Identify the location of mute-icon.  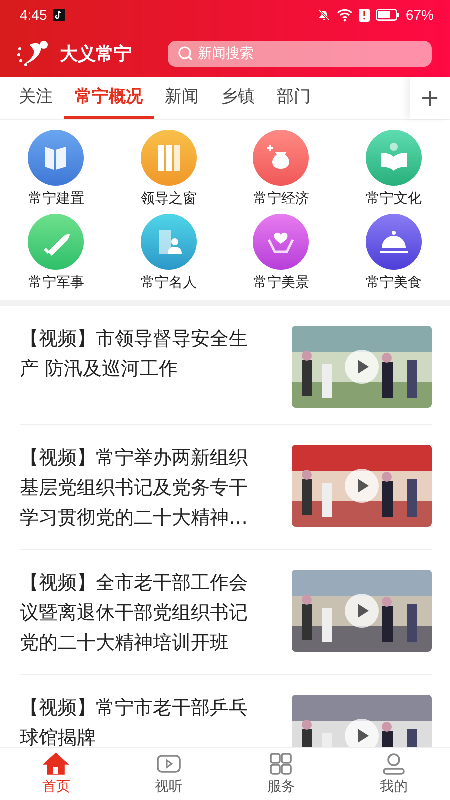
(323, 15).